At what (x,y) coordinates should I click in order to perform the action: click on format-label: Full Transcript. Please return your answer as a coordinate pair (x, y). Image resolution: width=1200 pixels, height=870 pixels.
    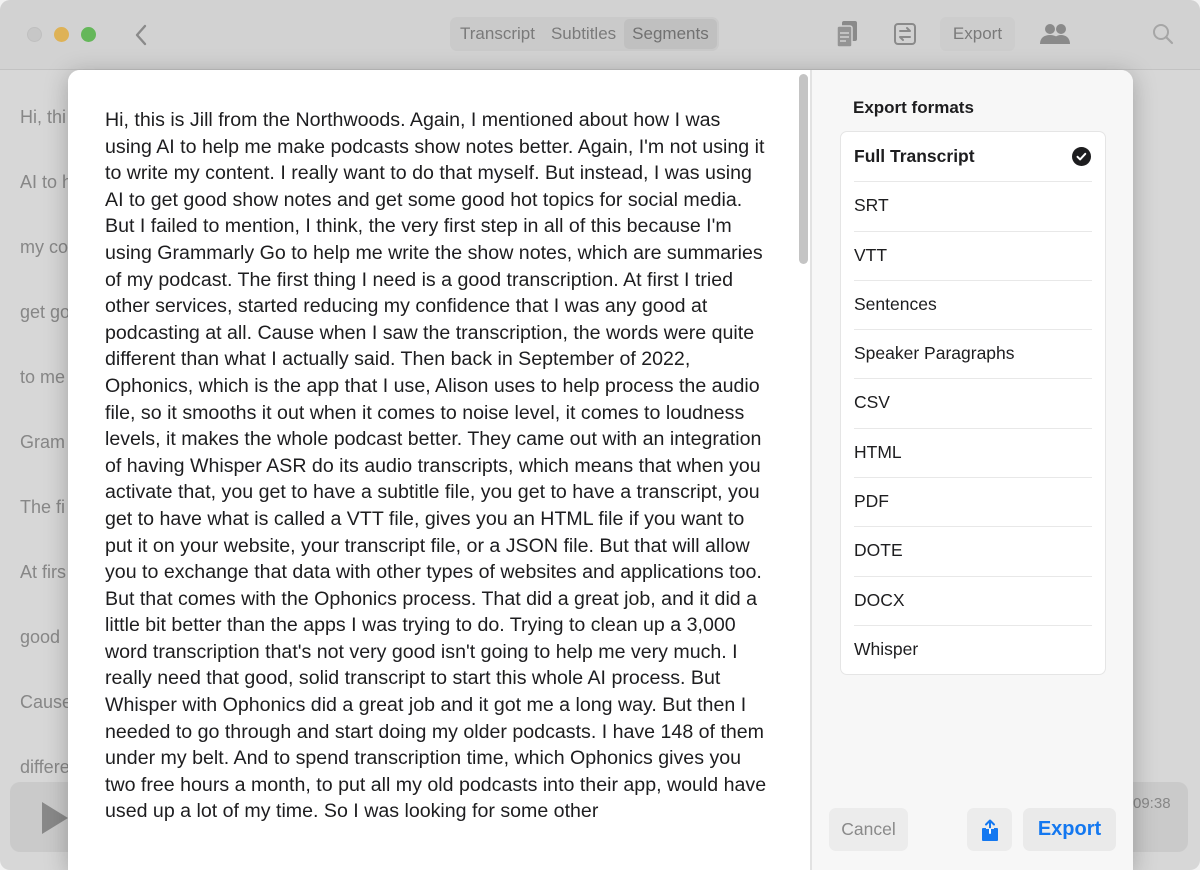
    Looking at the image, I should click on (914, 156).